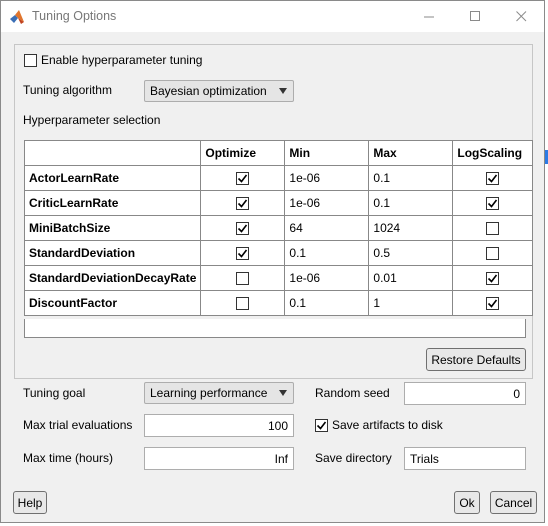 The image size is (548, 526). Describe the element at coordinates (513, 502) in the screenshot. I see `cancel-button: Cancel` at that location.